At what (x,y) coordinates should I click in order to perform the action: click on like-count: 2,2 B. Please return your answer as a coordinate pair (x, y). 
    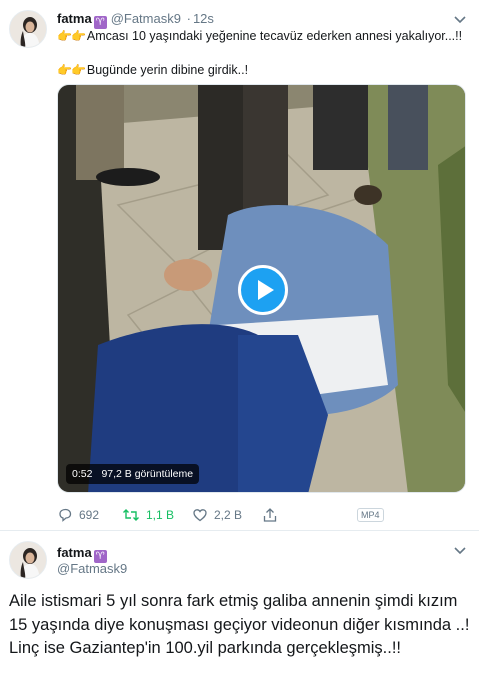
    Looking at the image, I should click on (228, 515).